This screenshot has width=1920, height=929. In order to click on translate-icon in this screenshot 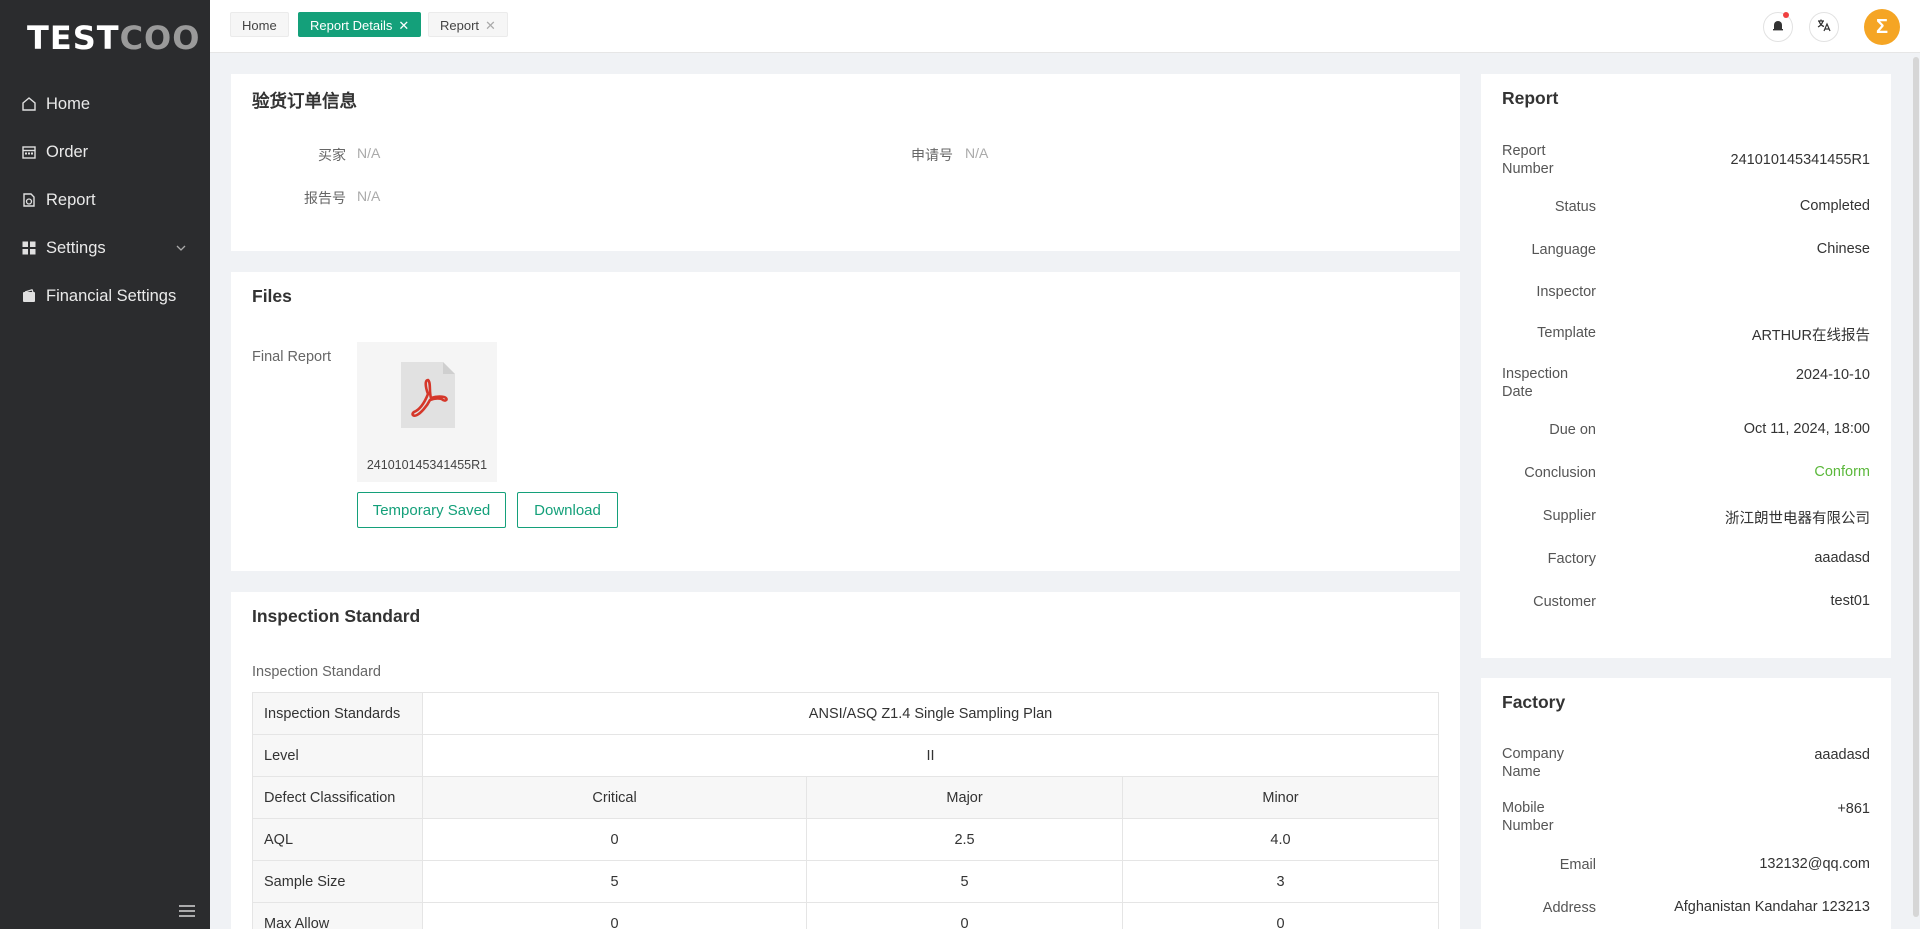, I will do `click(1824, 27)`.